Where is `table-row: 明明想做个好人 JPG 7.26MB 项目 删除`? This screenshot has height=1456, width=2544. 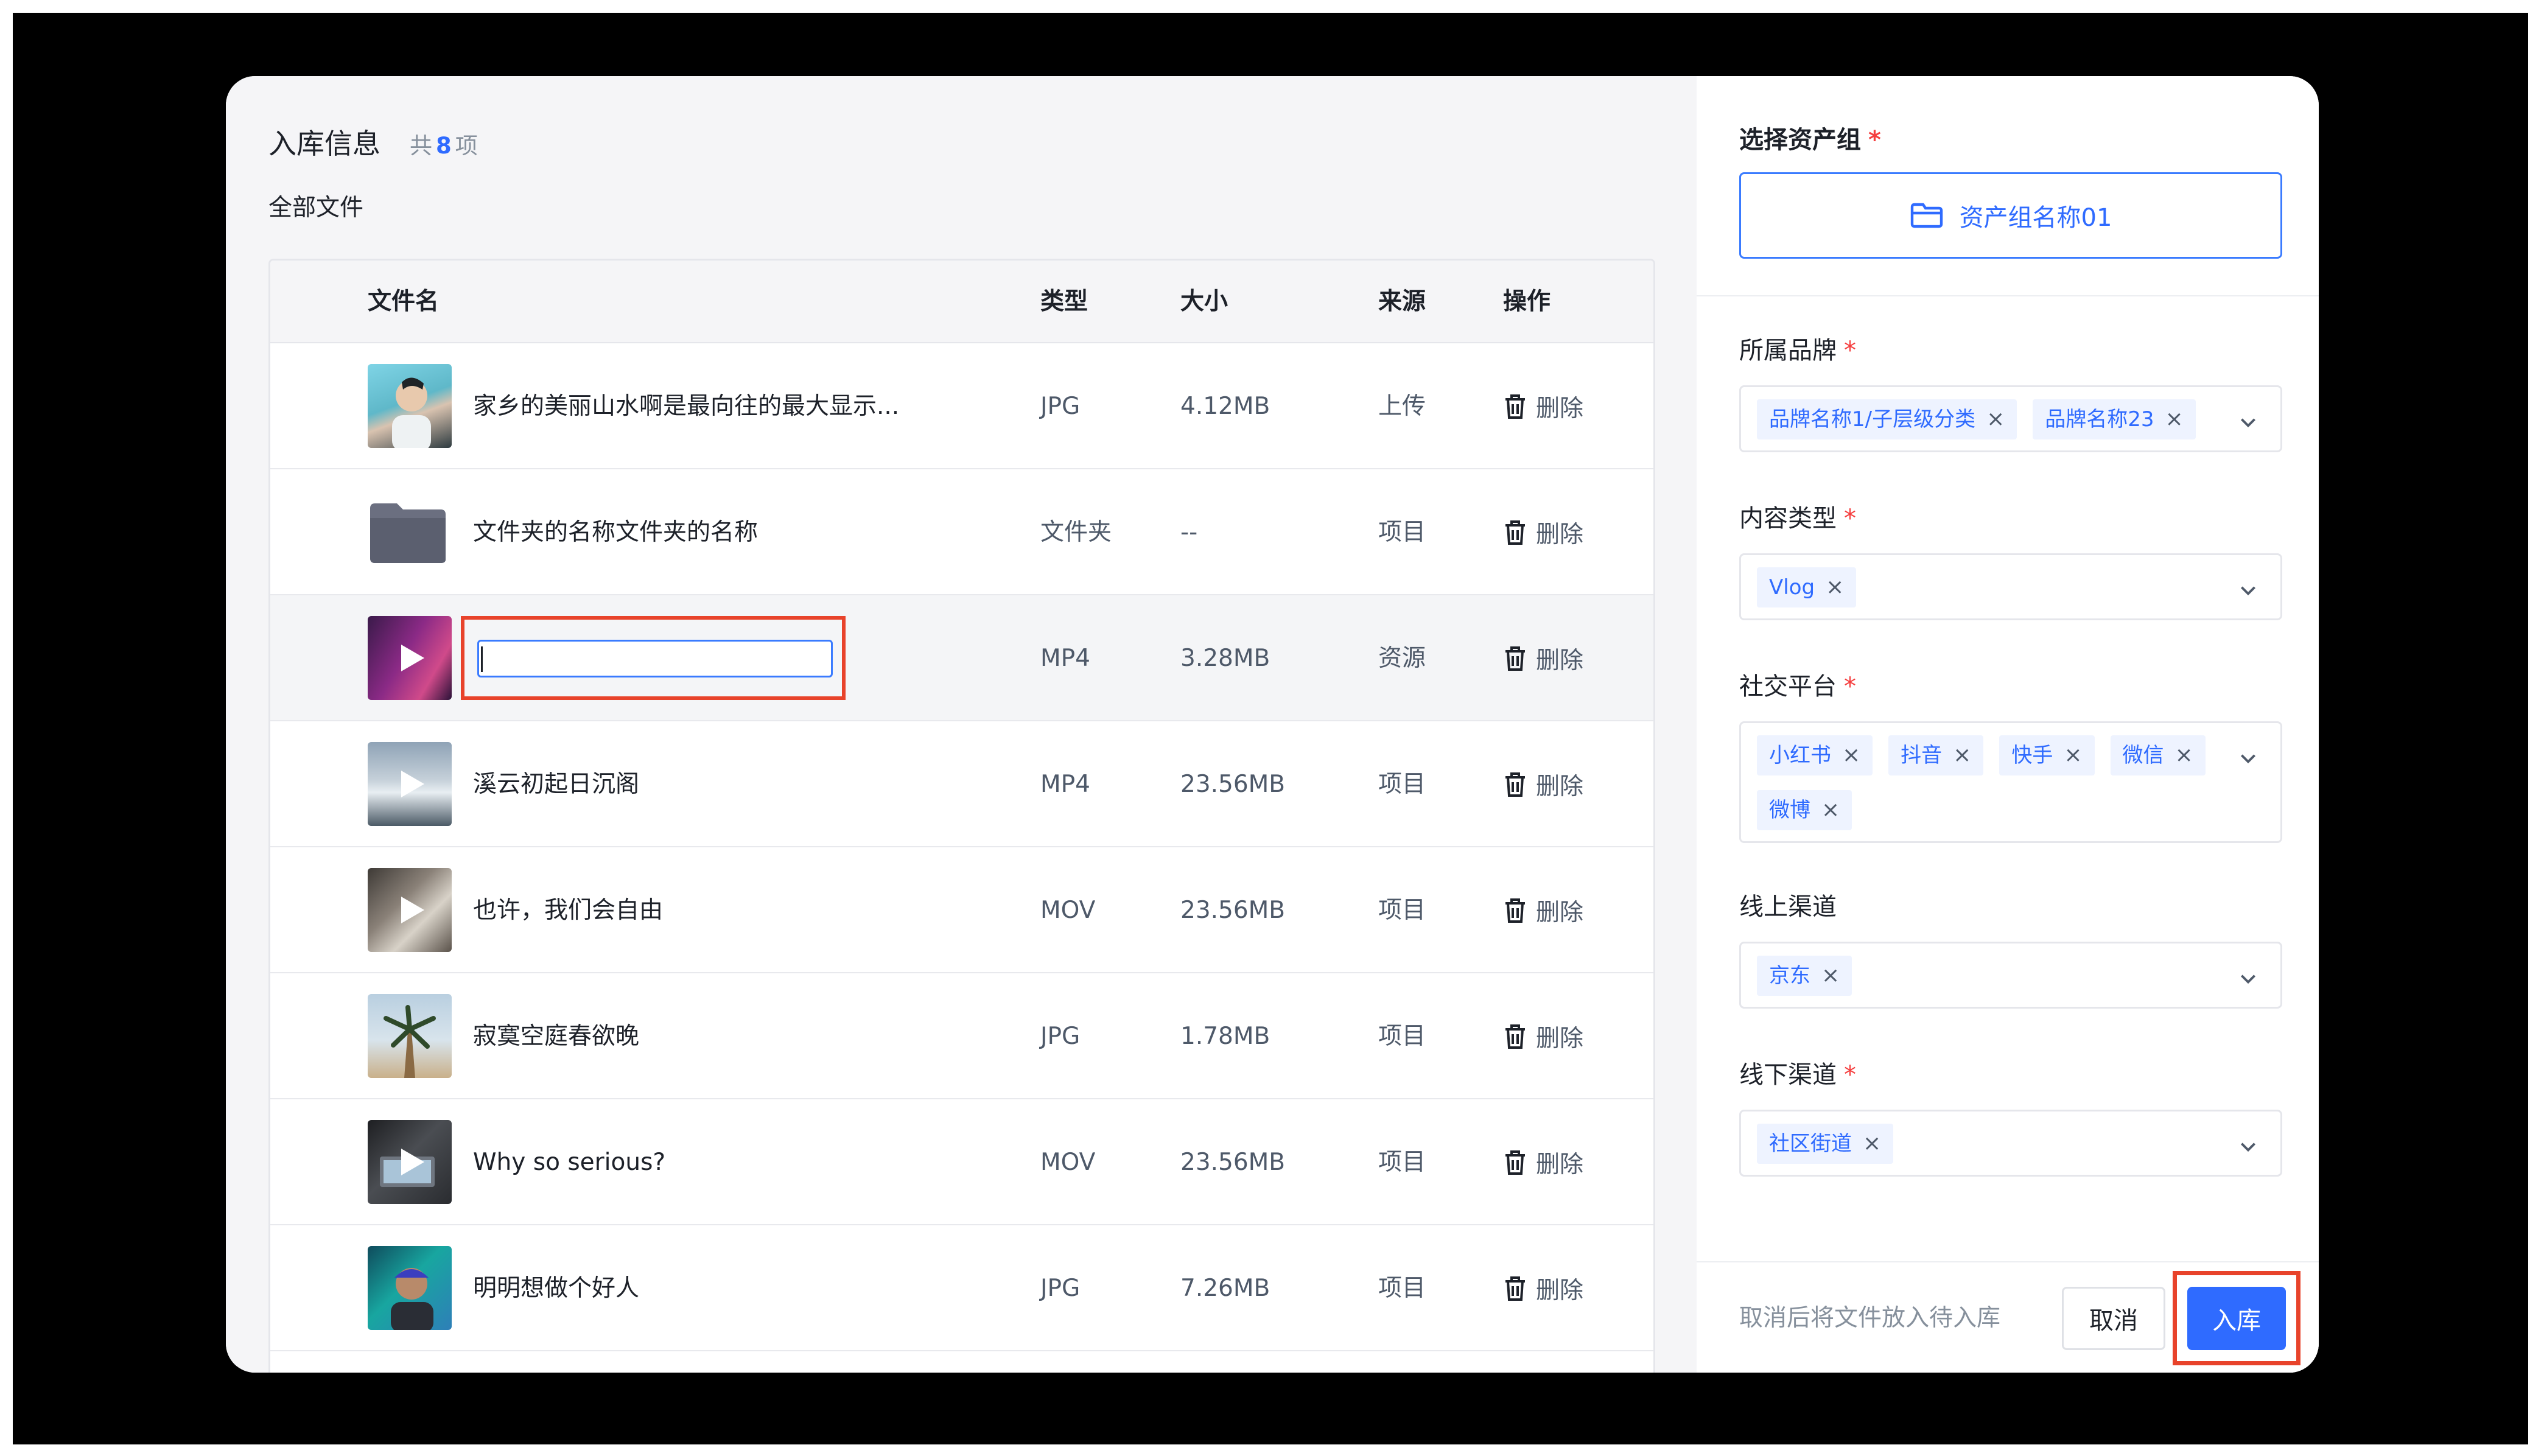
table-row: 明明想做个好人 JPG 7.26MB 项目 删除 is located at coordinates (961, 1288).